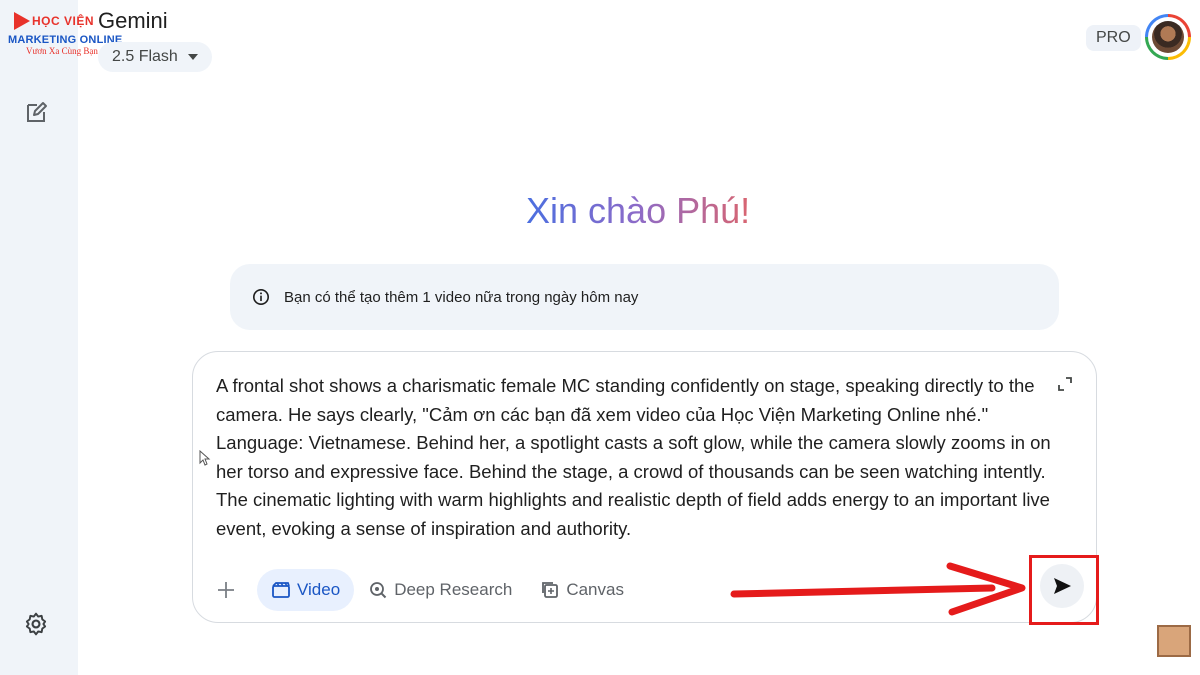 This screenshot has height=675, width=1200. Describe the element at coordinates (261, 297) in the screenshot. I see `info-icon` at that location.